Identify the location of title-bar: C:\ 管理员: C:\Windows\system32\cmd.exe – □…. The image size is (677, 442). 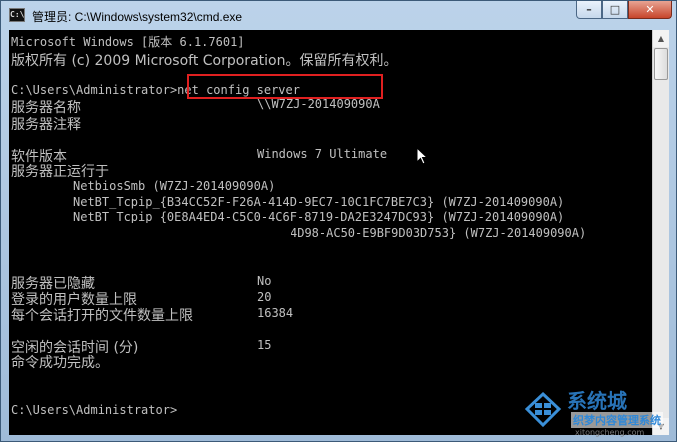
(338, 15).